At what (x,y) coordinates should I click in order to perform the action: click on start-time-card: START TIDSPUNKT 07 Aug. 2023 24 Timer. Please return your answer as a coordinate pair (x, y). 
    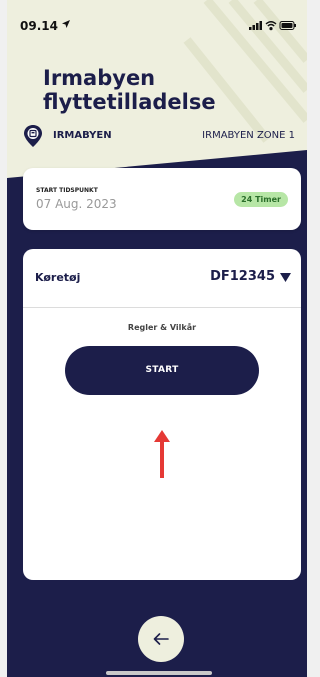
    Looking at the image, I should click on (162, 199).